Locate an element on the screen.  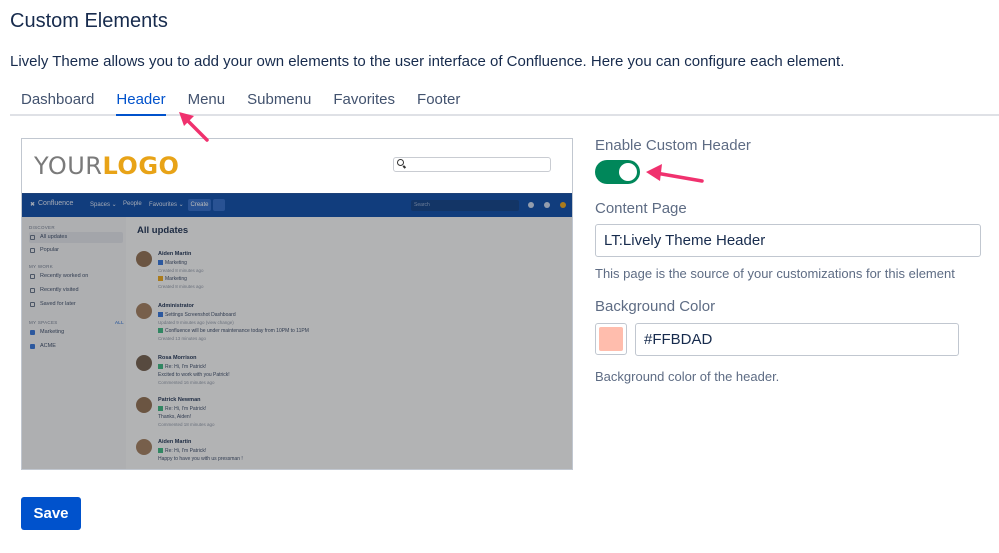
enable-header-toggle is located at coordinates (617, 172).